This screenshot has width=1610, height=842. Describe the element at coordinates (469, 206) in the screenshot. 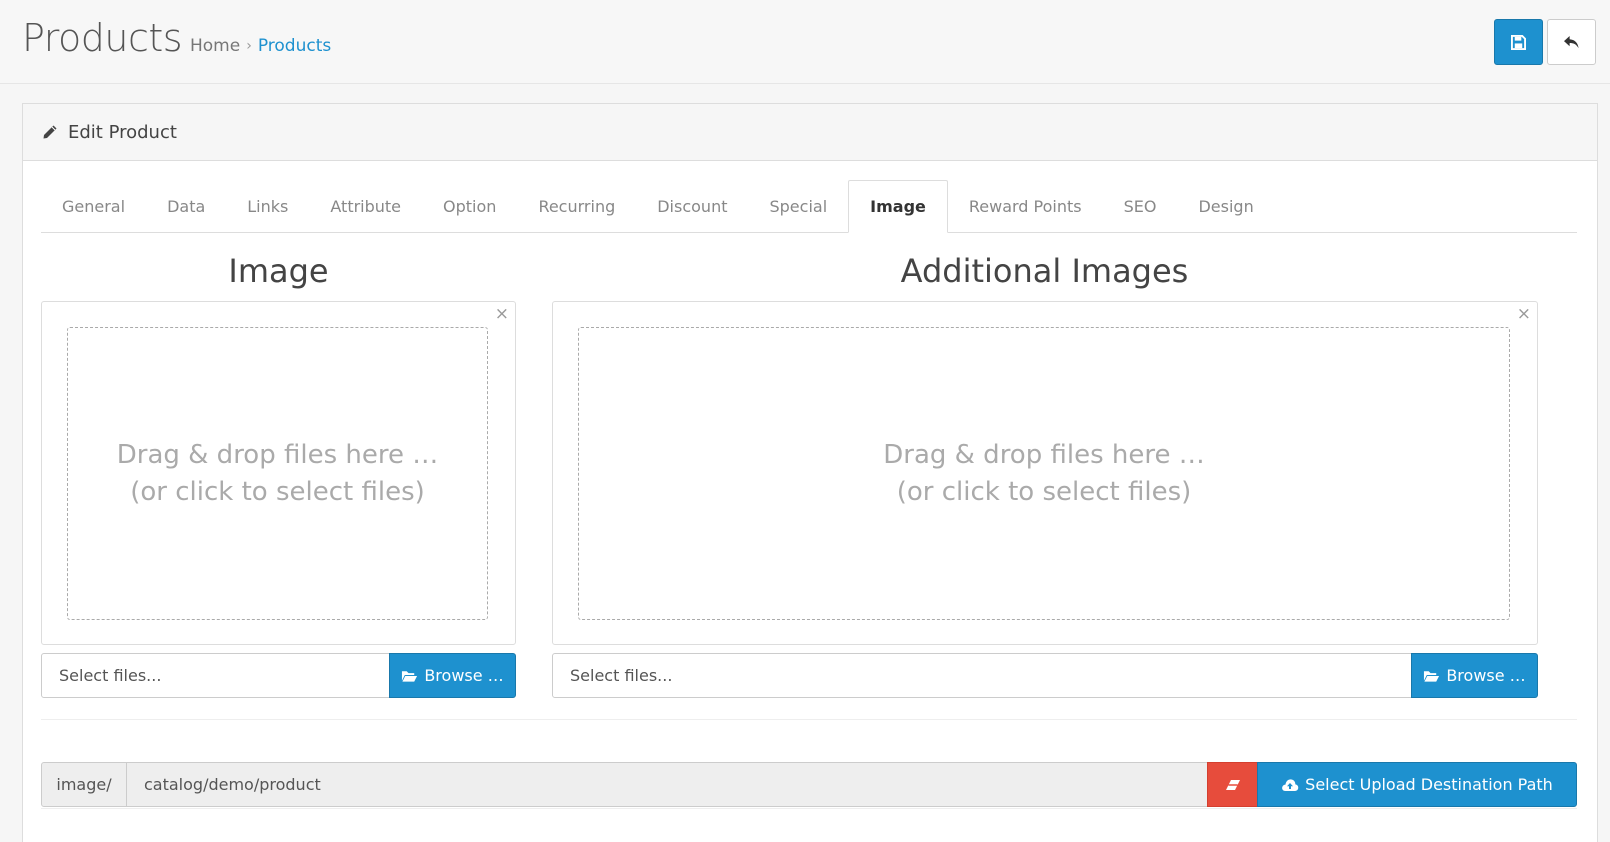

I see `tab-option: Option` at that location.